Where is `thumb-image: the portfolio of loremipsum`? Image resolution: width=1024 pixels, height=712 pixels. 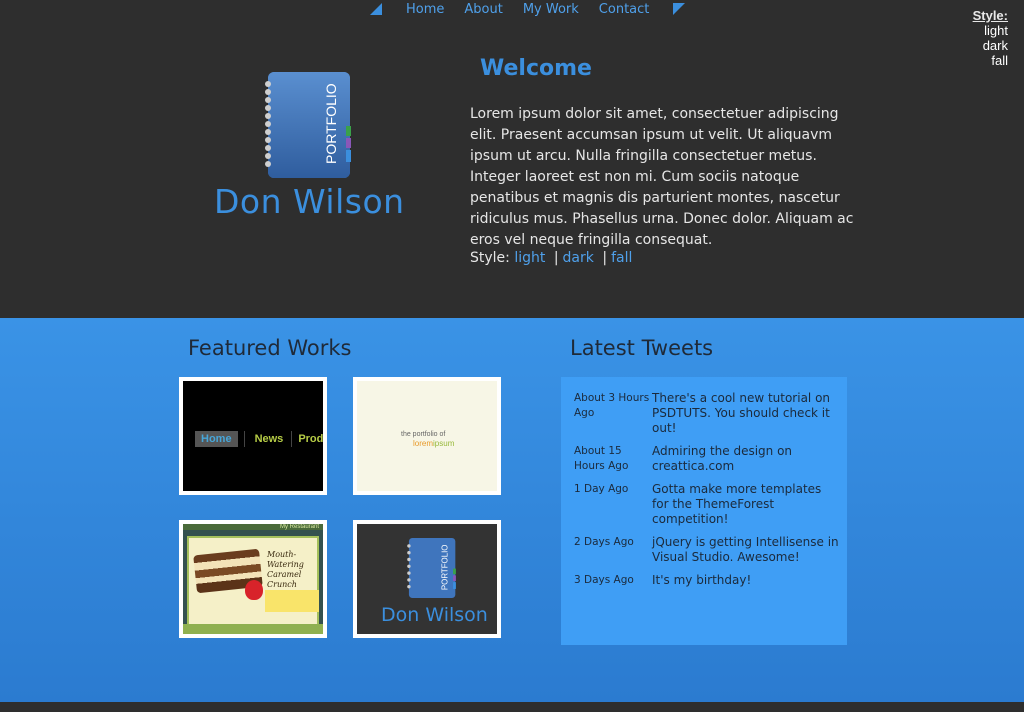 thumb-image: the portfolio of loremipsum is located at coordinates (427, 436).